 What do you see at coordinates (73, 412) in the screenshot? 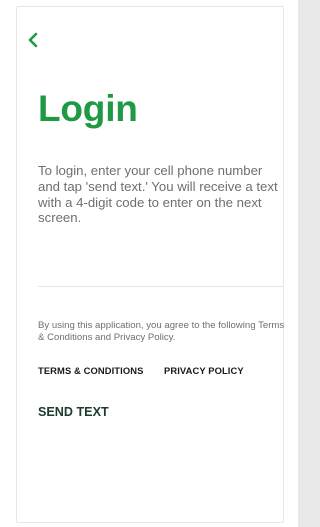
I see `send-text-button: SEND TEXT` at bounding box center [73, 412].